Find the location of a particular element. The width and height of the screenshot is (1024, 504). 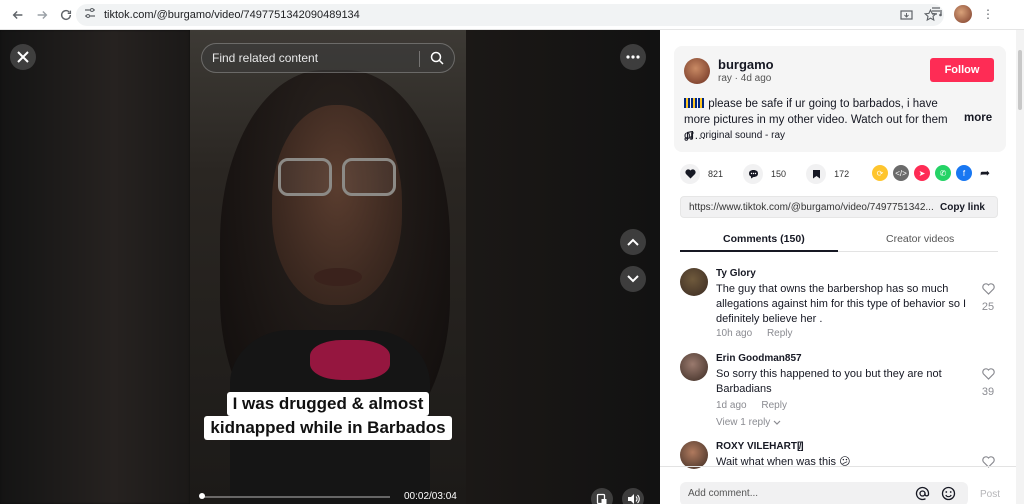

search-divider is located at coordinates (419, 59).